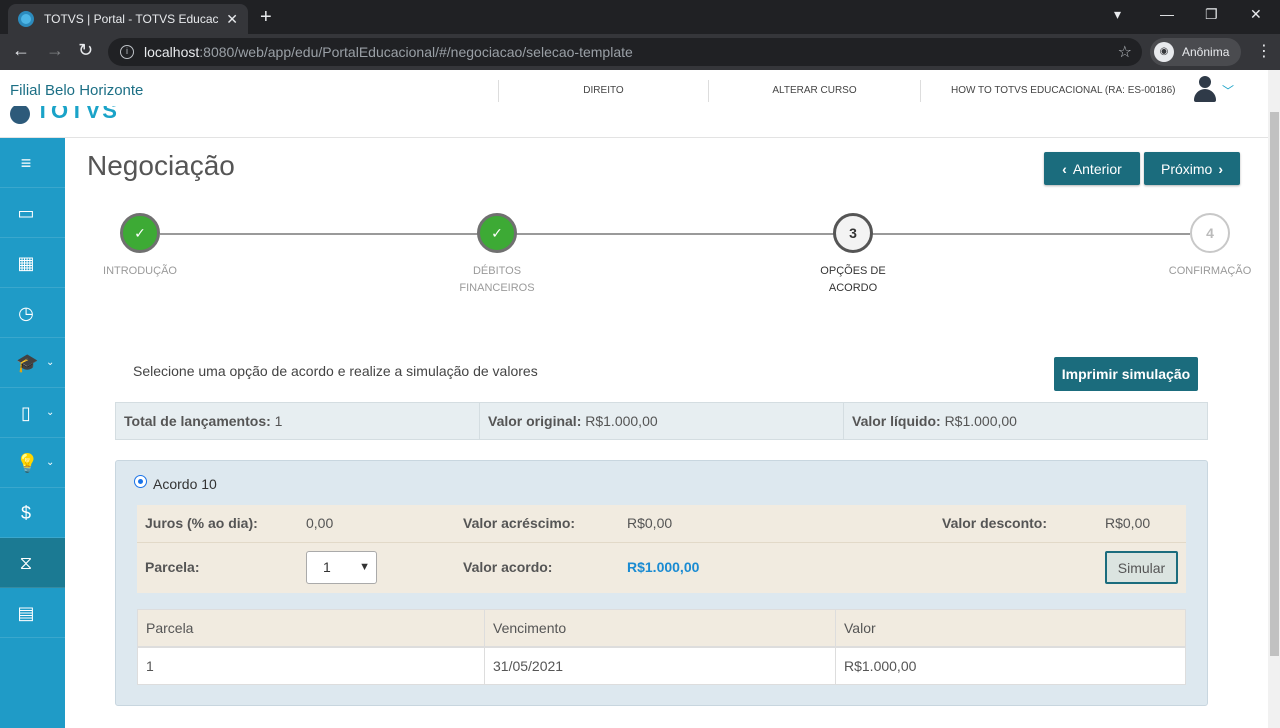 This screenshot has width=1280, height=728. I want to click on cell-parcela: 1, so click(150, 666).